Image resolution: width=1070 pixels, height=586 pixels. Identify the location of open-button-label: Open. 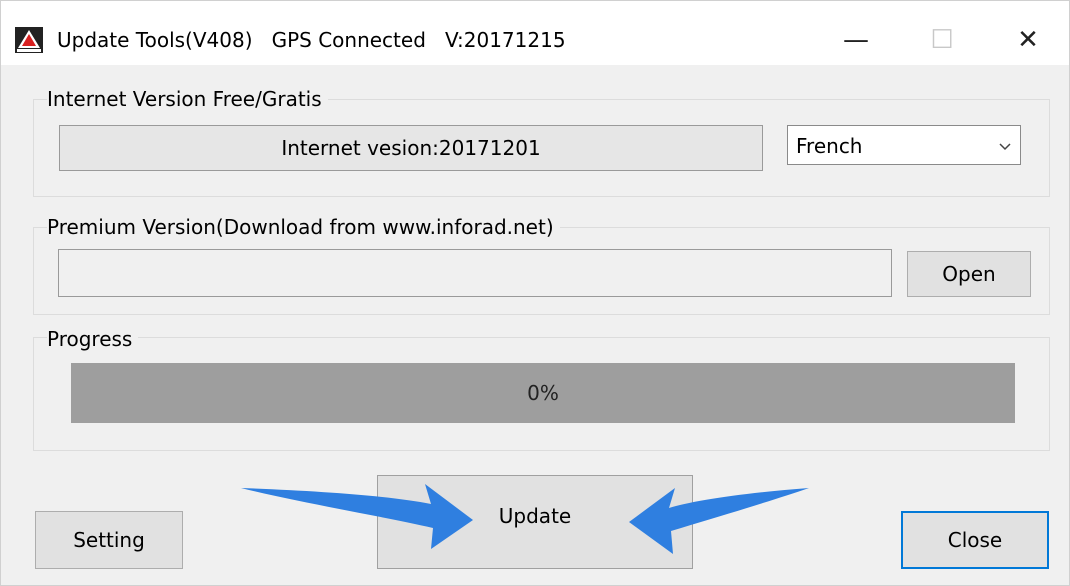
(969, 274).